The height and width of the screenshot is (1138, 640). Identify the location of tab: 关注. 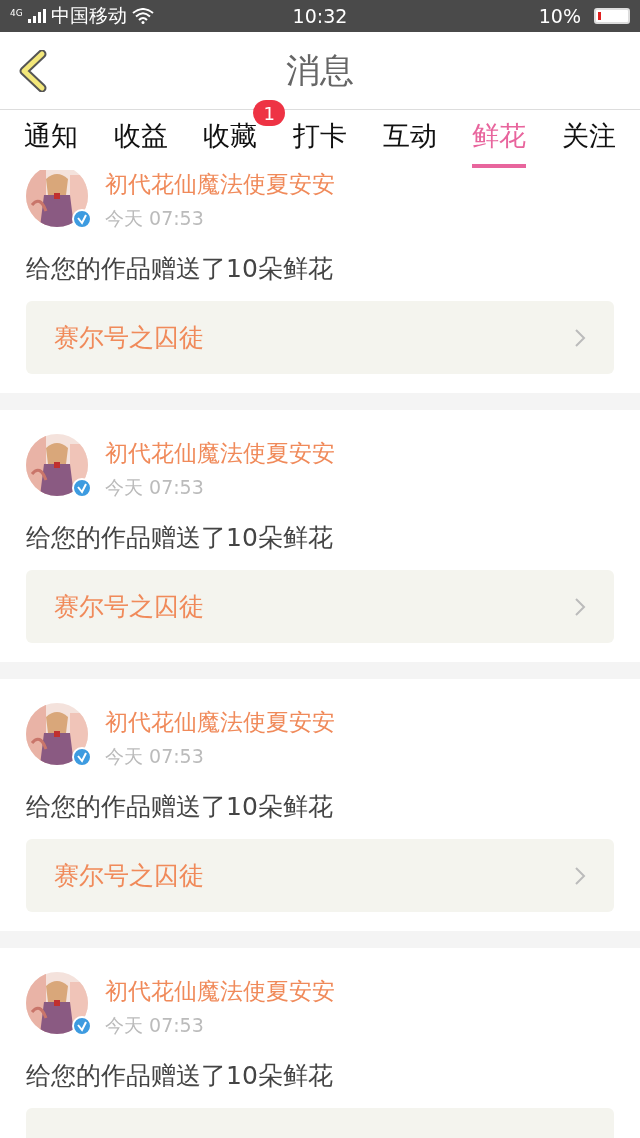
(589, 140).